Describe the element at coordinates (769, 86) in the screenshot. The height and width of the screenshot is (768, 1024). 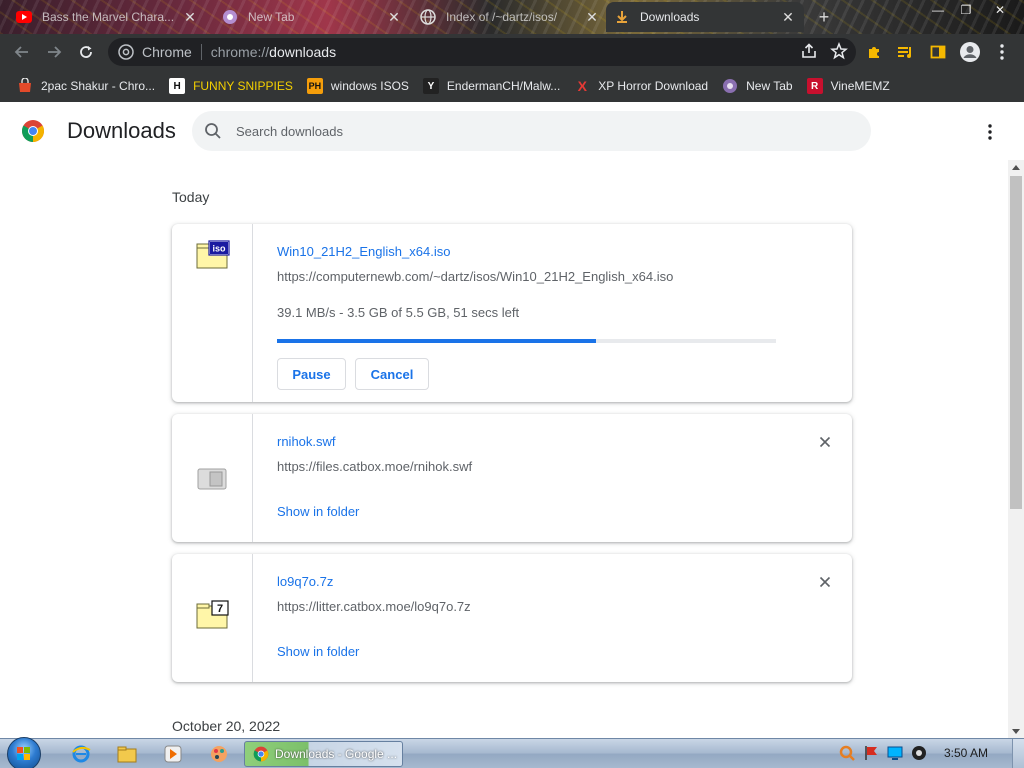
I see `bookmark-label: New Tab` at that location.